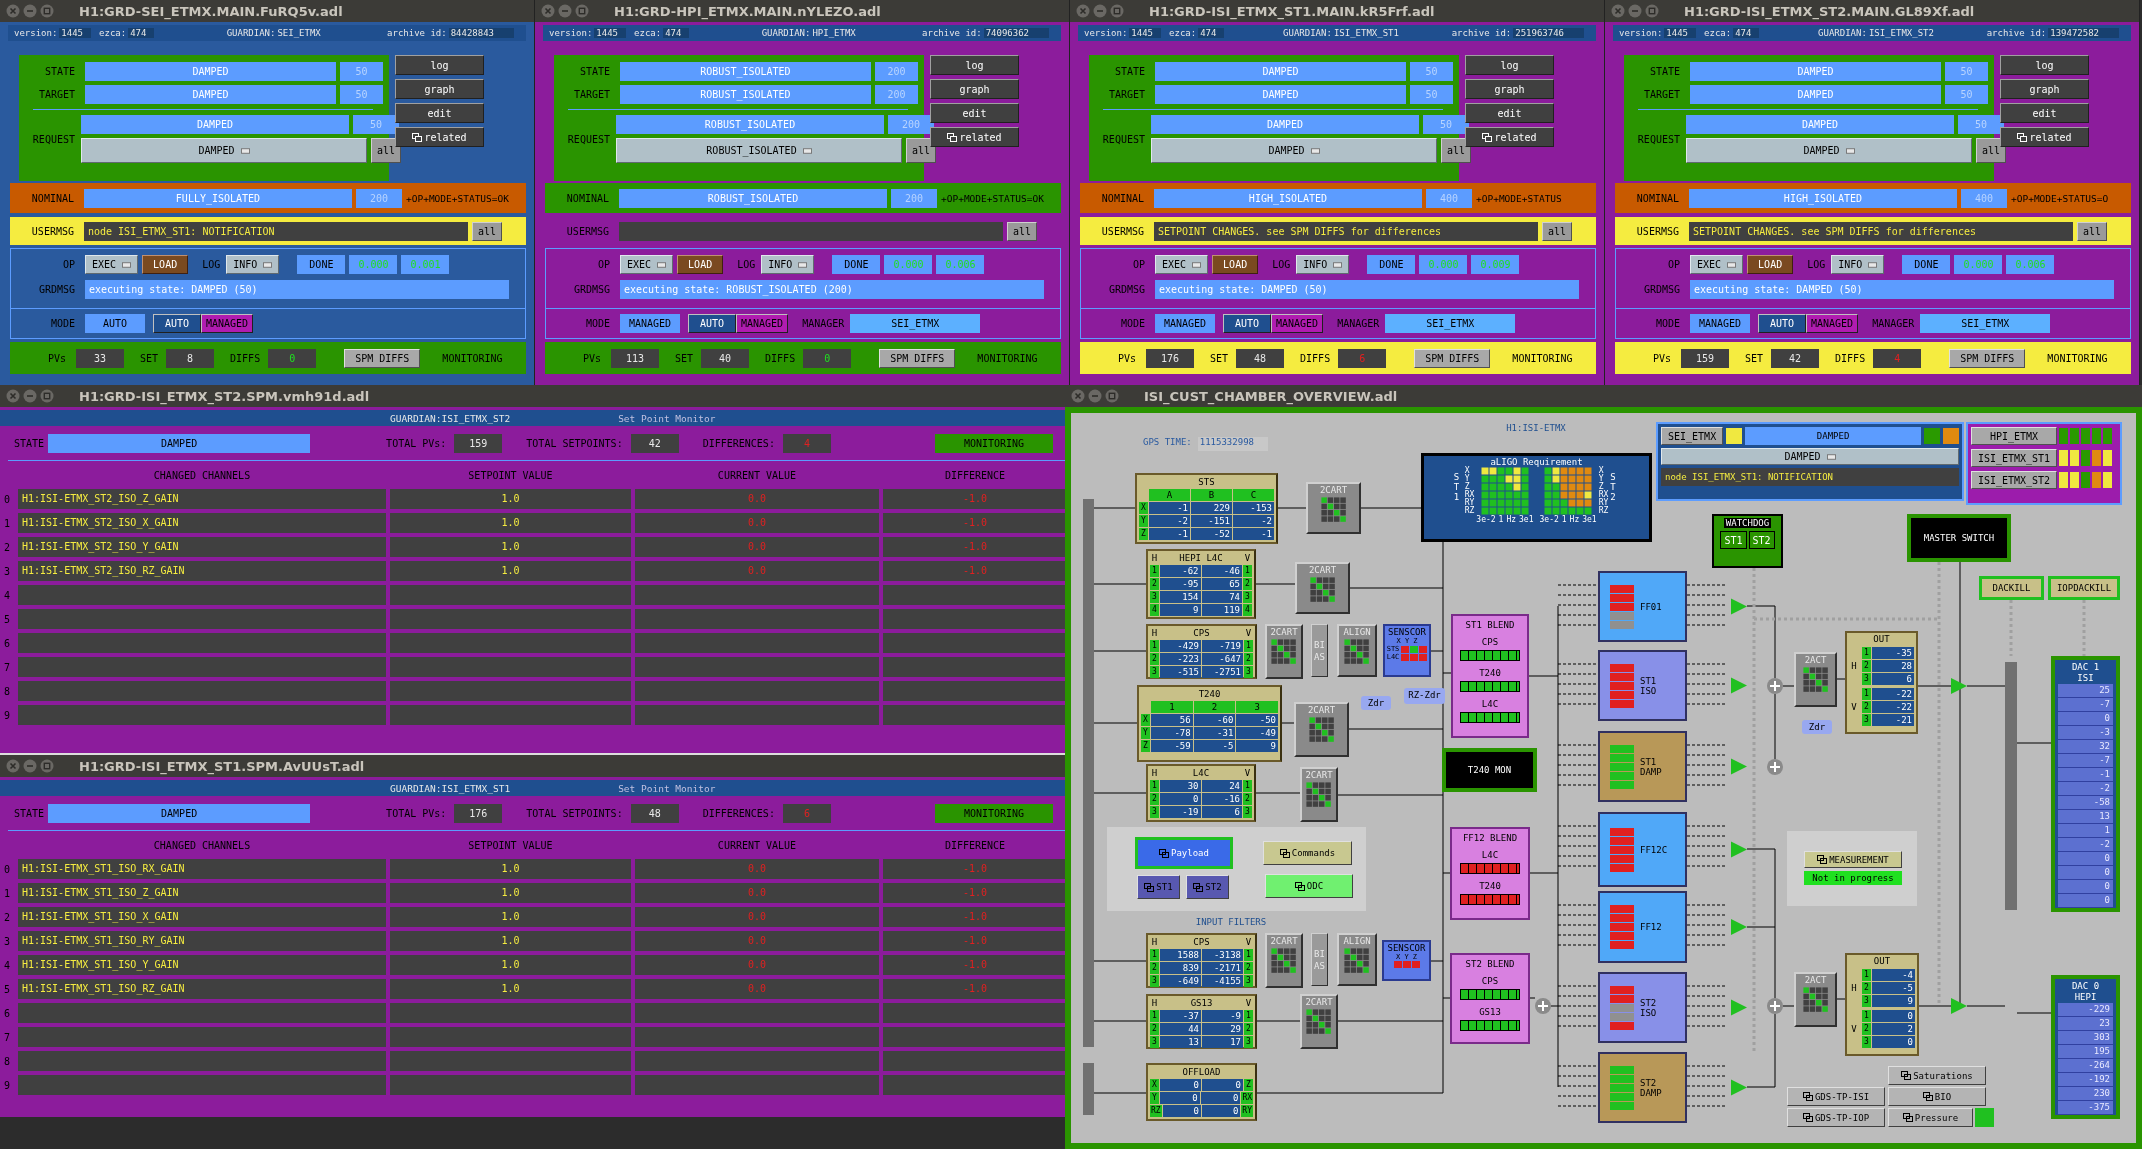 The width and height of the screenshot is (2142, 1149). What do you see at coordinates (1692, 436) in the screenshot?
I see `guardian-button: SEI_ETMX` at bounding box center [1692, 436].